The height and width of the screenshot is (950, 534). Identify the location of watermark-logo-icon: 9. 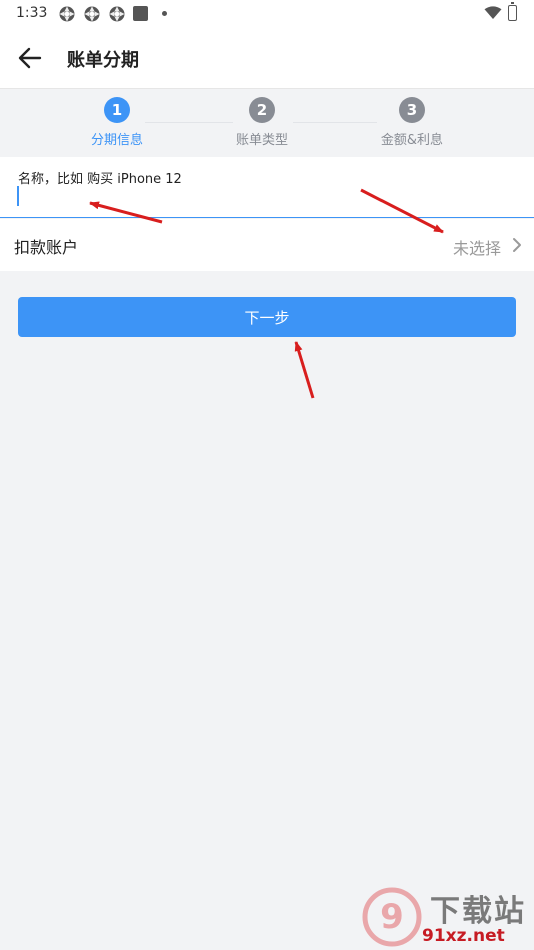
(392, 917).